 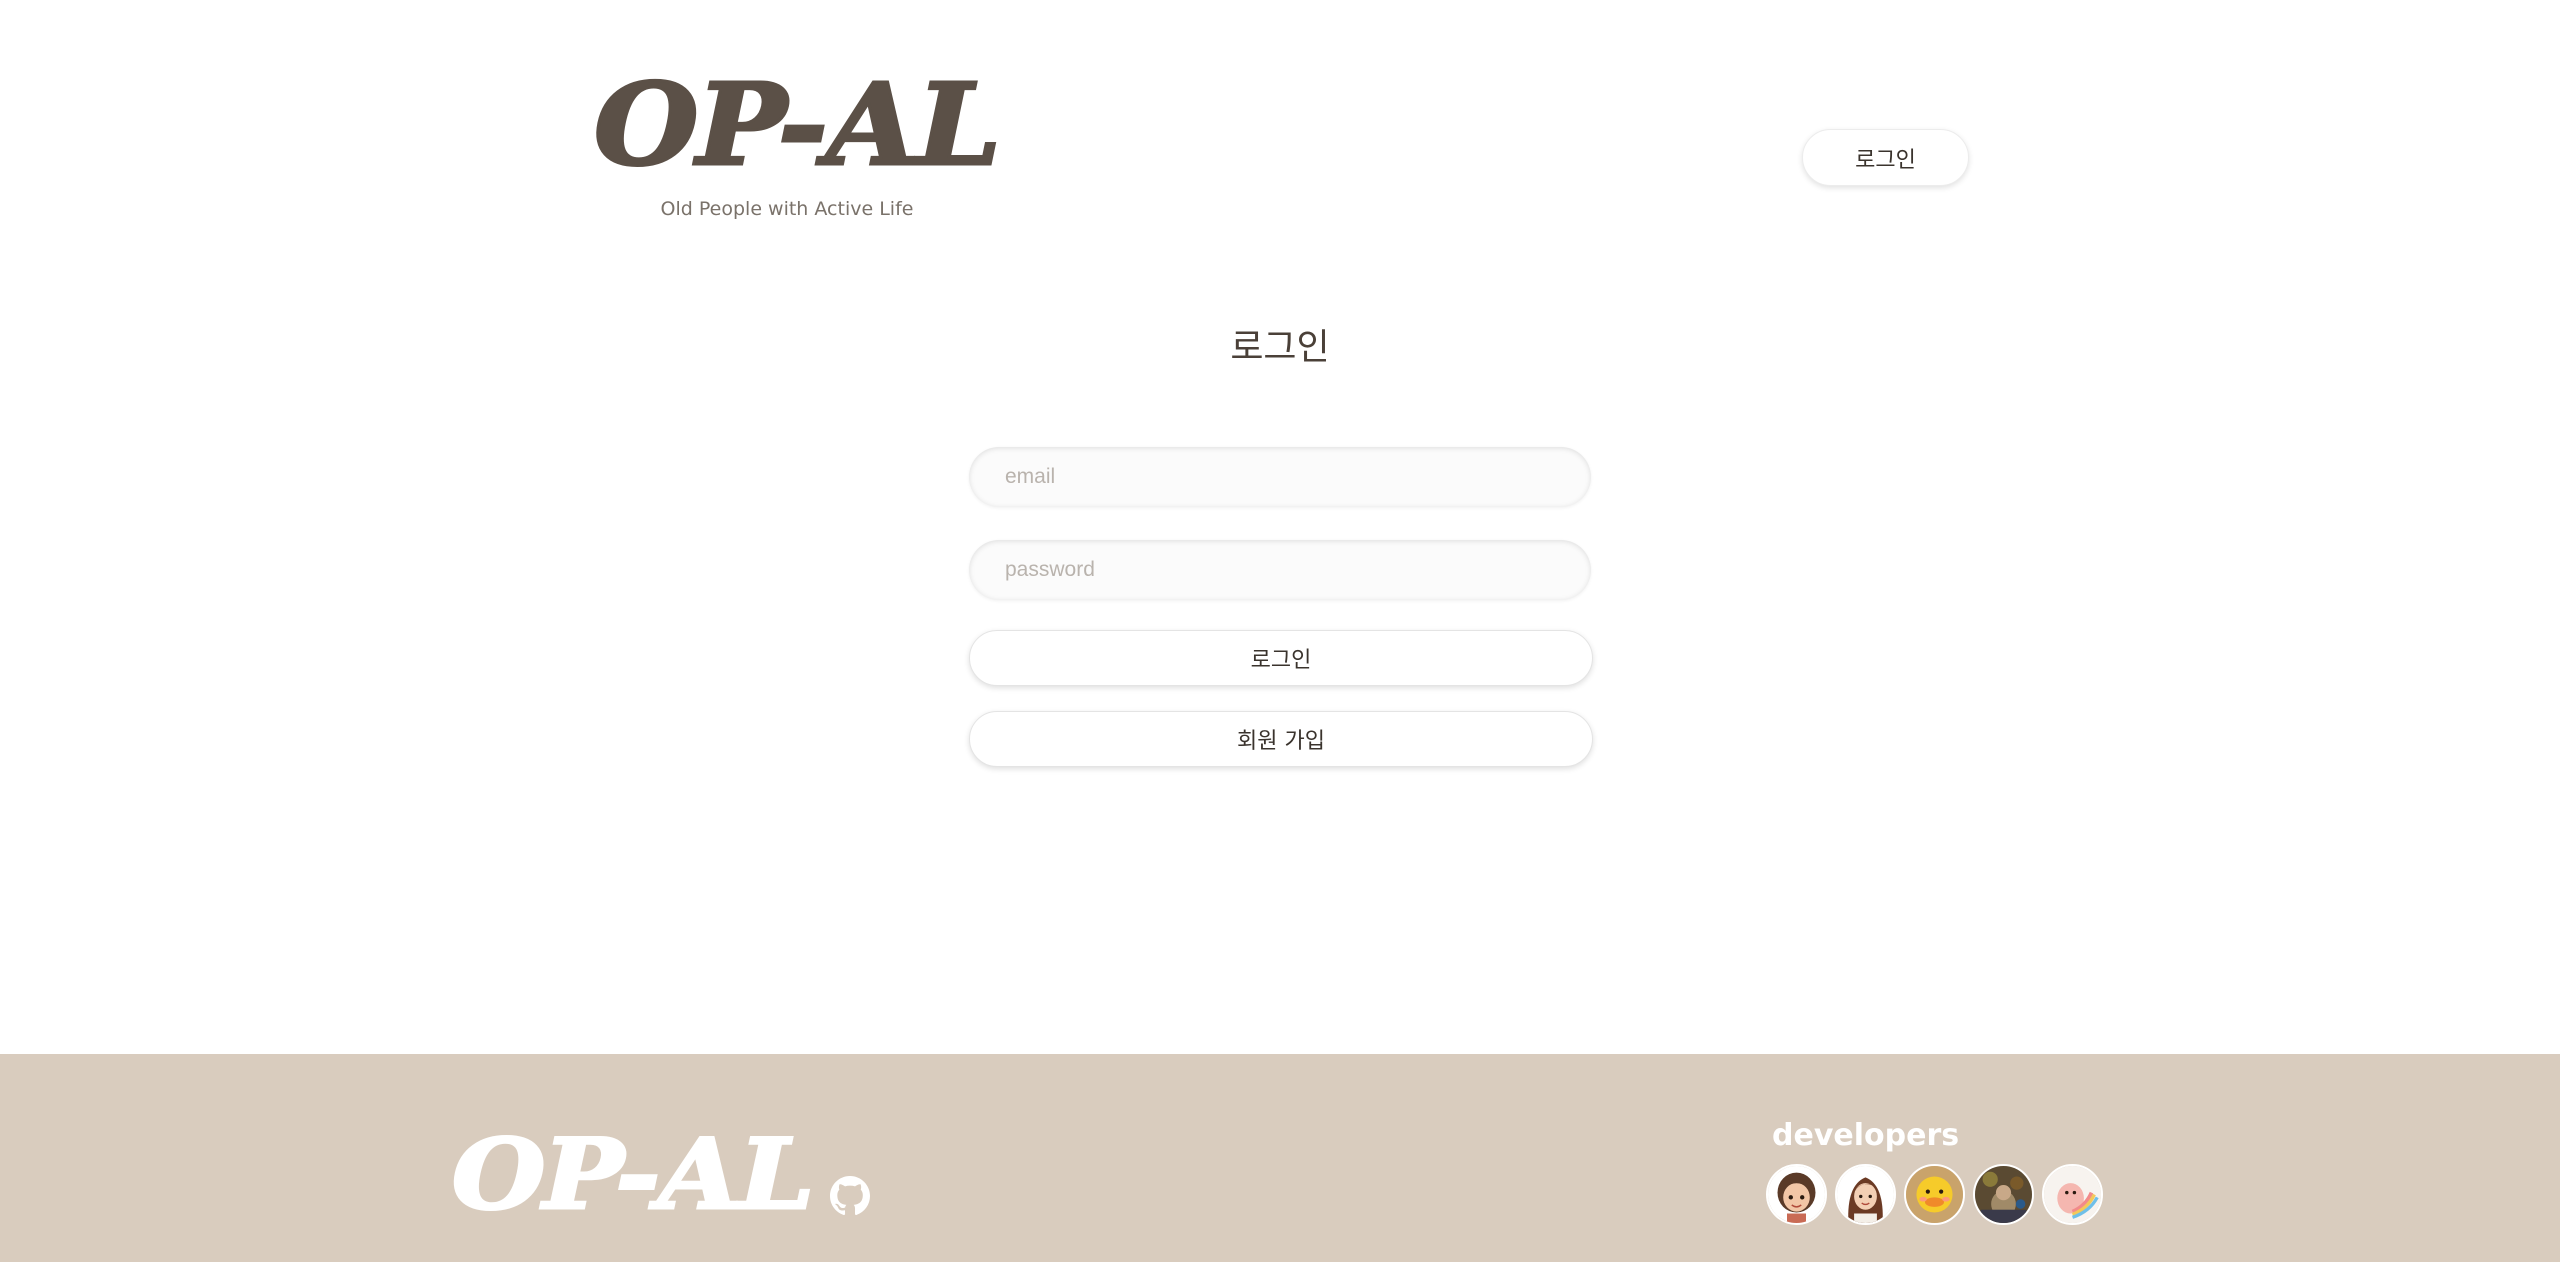 I want to click on logo-text: OP-AL, so click(x=796, y=125).